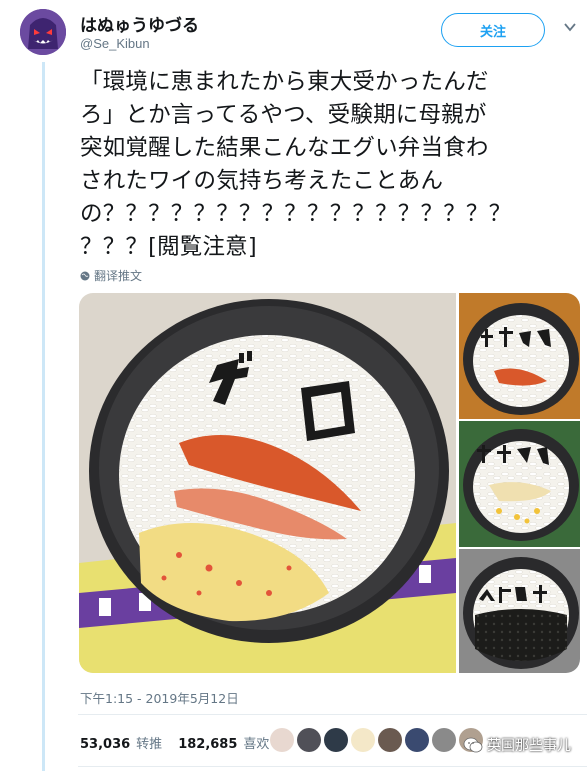 This screenshot has width=587, height=771. What do you see at coordinates (43, 416) in the screenshot?
I see `thread-line` at bounding box center [43, 416].